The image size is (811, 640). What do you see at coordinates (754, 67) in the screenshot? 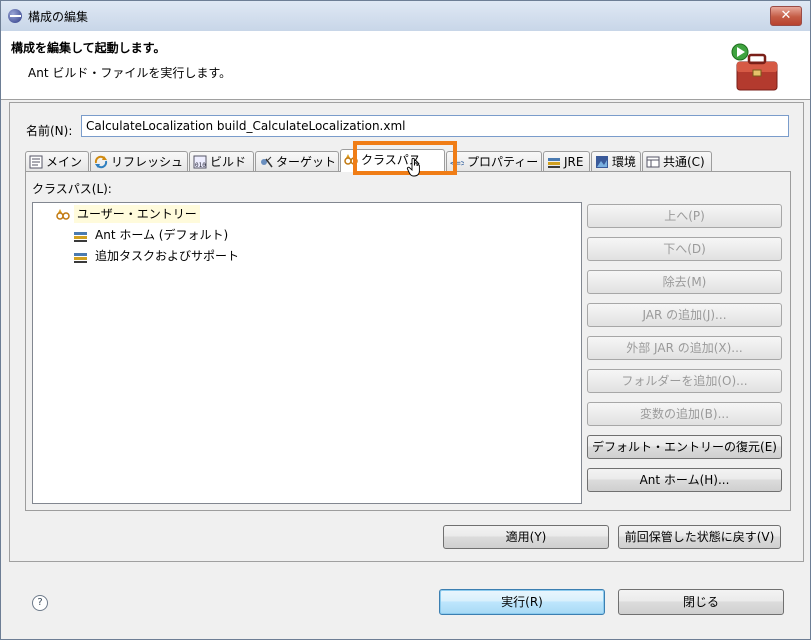
I see `ant-toolbox-icon` at bounding box center [754, 67].